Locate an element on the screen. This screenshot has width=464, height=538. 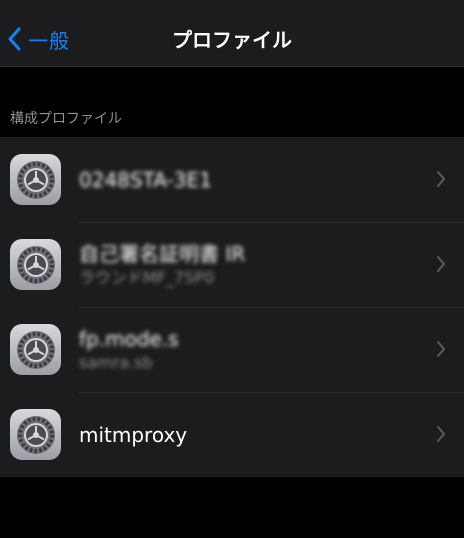
profile-name: 0248STA-3E1 is located at coordinates (145, 179).